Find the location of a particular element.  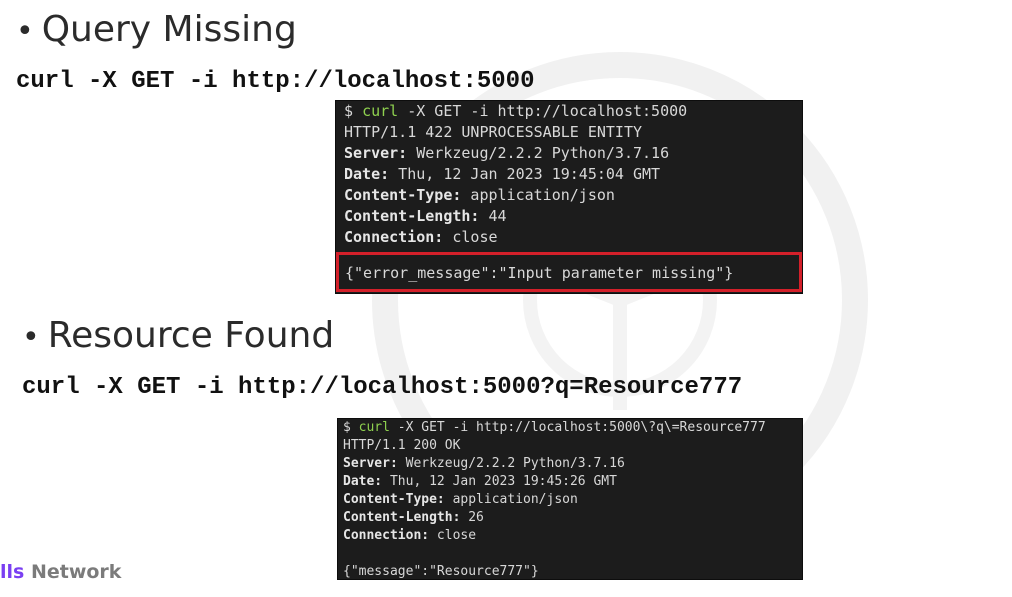

heading-text: Resource Found is located at coordinates (191, 335).